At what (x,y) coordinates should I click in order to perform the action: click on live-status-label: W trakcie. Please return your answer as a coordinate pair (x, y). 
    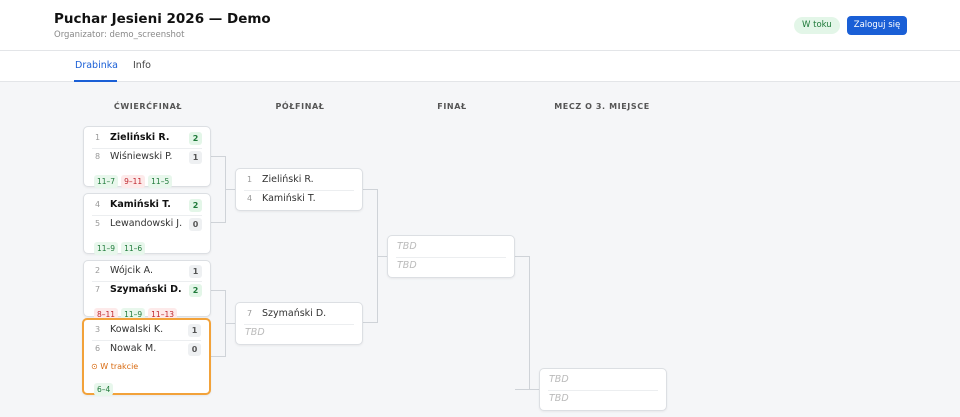
    Looking at the image, I should click on (119, 366).